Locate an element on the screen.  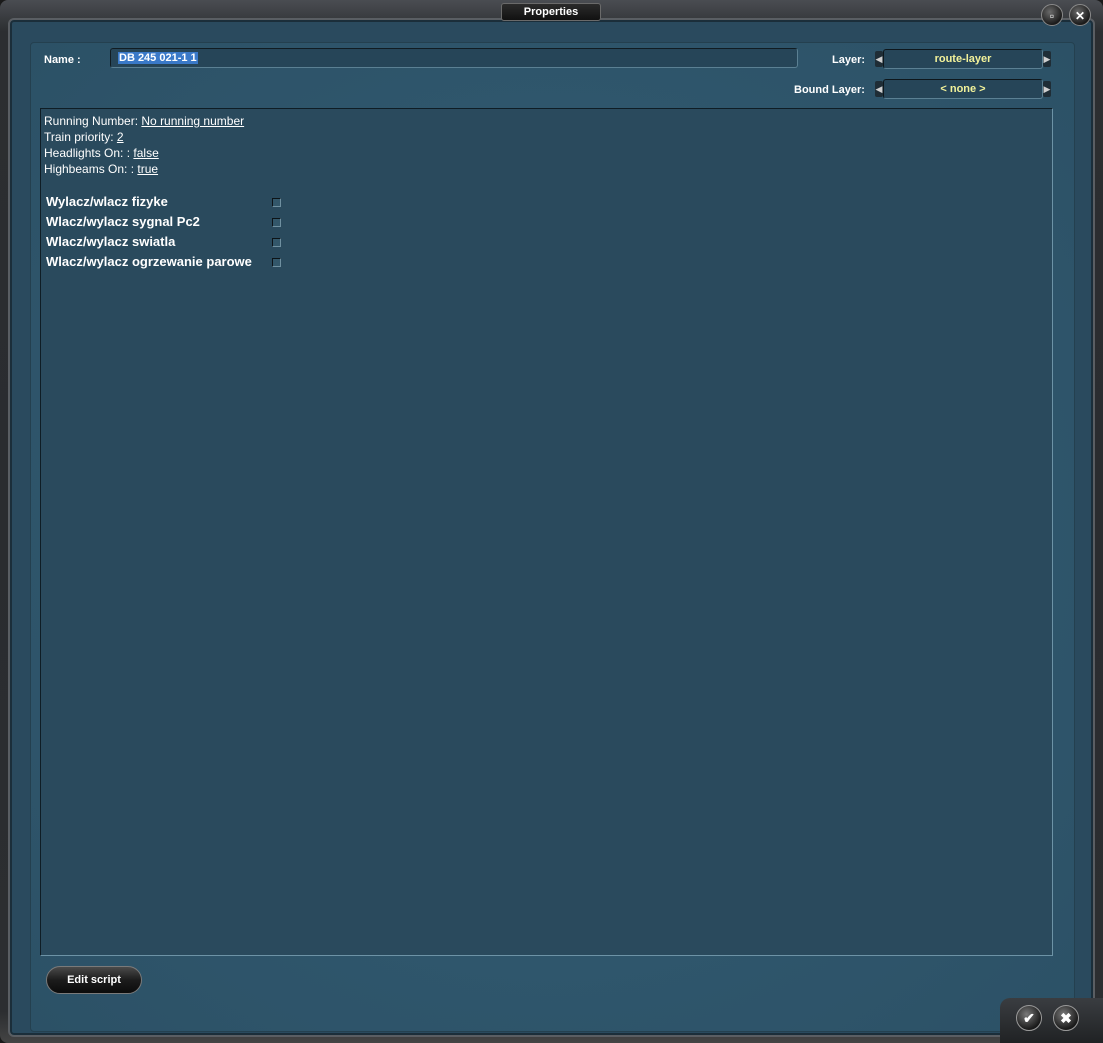
option-row: Wlacz/wylacz sygnal Pc2 is located at coordinates (123, 222).